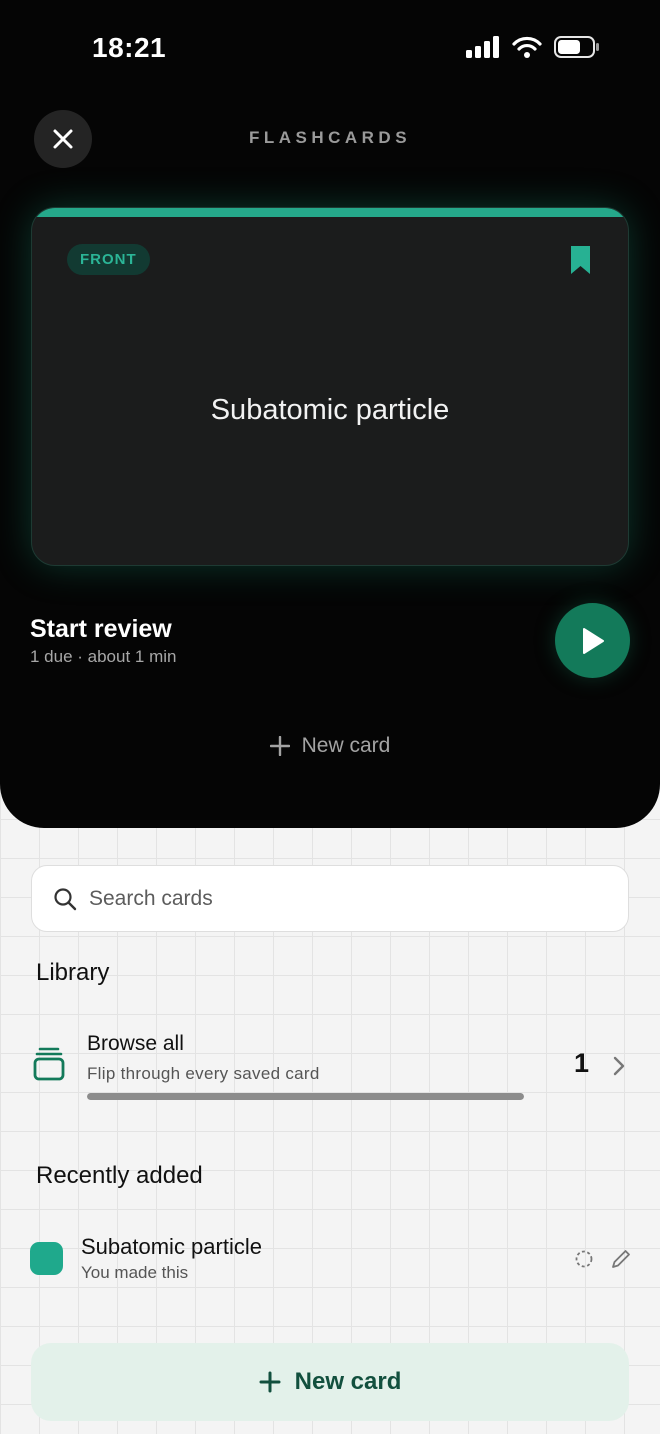  What do you see at coordinates (203, 1073) in the screenshot?
I see `browse-all-subtitle: Flip through every saved card` at bounding box center [203, 1073].